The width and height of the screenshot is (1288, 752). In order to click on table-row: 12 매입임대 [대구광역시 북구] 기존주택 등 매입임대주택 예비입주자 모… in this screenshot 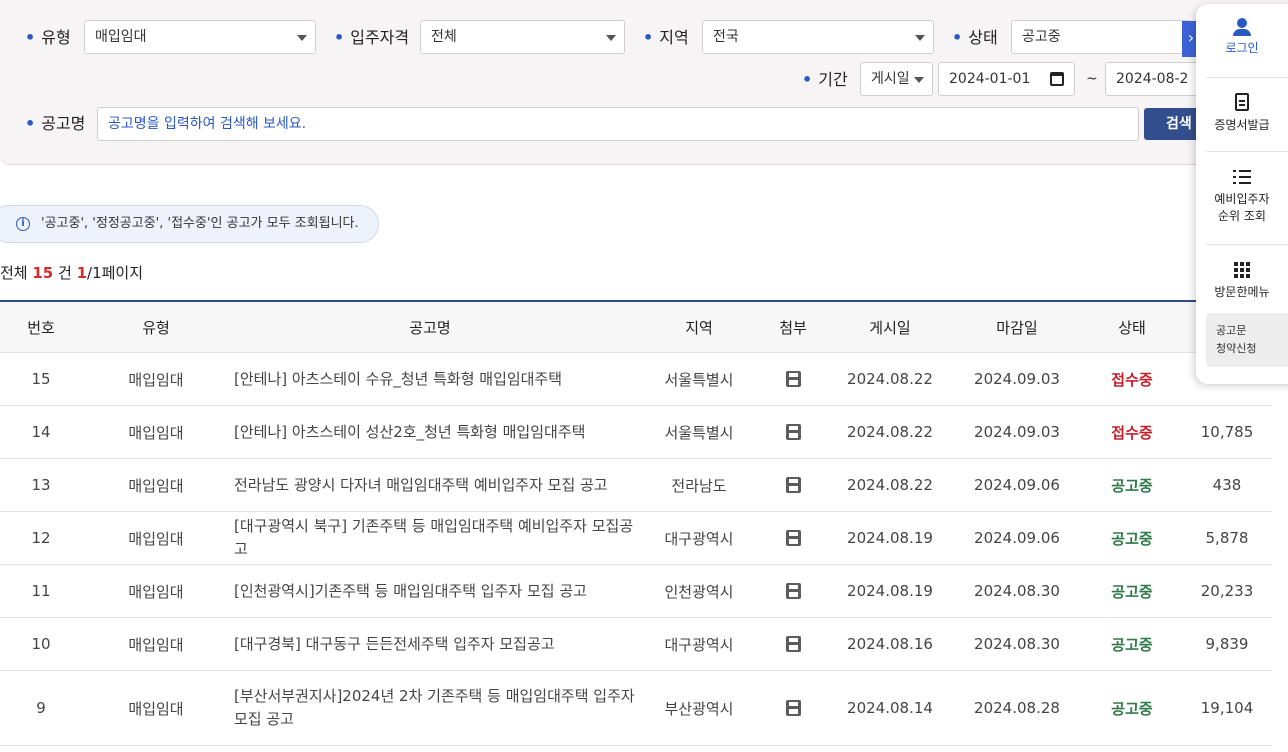, I will do `click(636, 538)`.